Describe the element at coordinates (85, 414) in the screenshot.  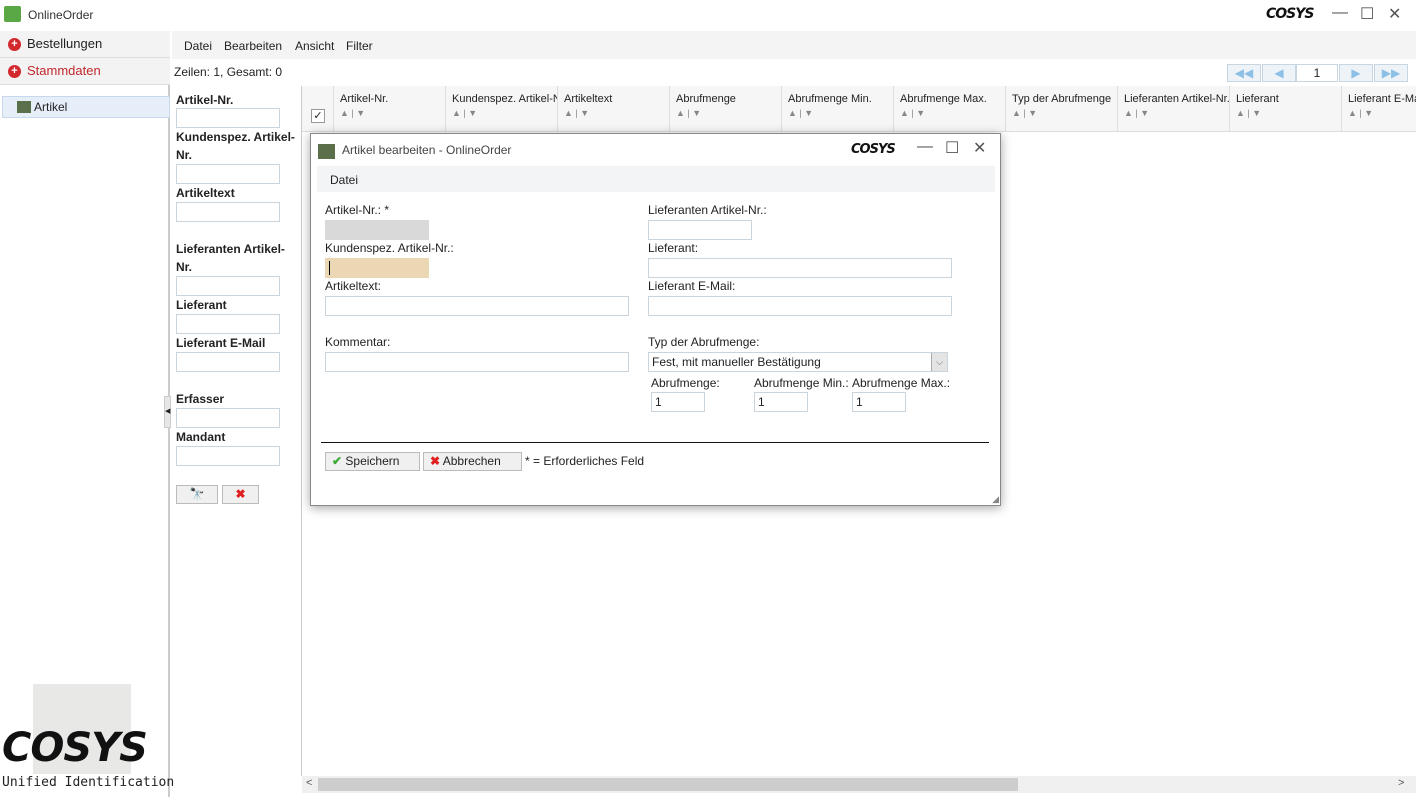
I see `sidebar: + Bestellungen + Stammdaten` at that location.